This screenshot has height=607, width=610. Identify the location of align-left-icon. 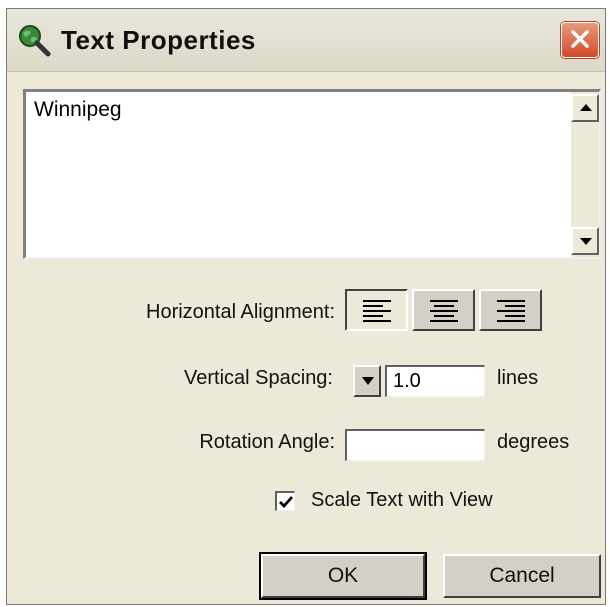
(377, 311).